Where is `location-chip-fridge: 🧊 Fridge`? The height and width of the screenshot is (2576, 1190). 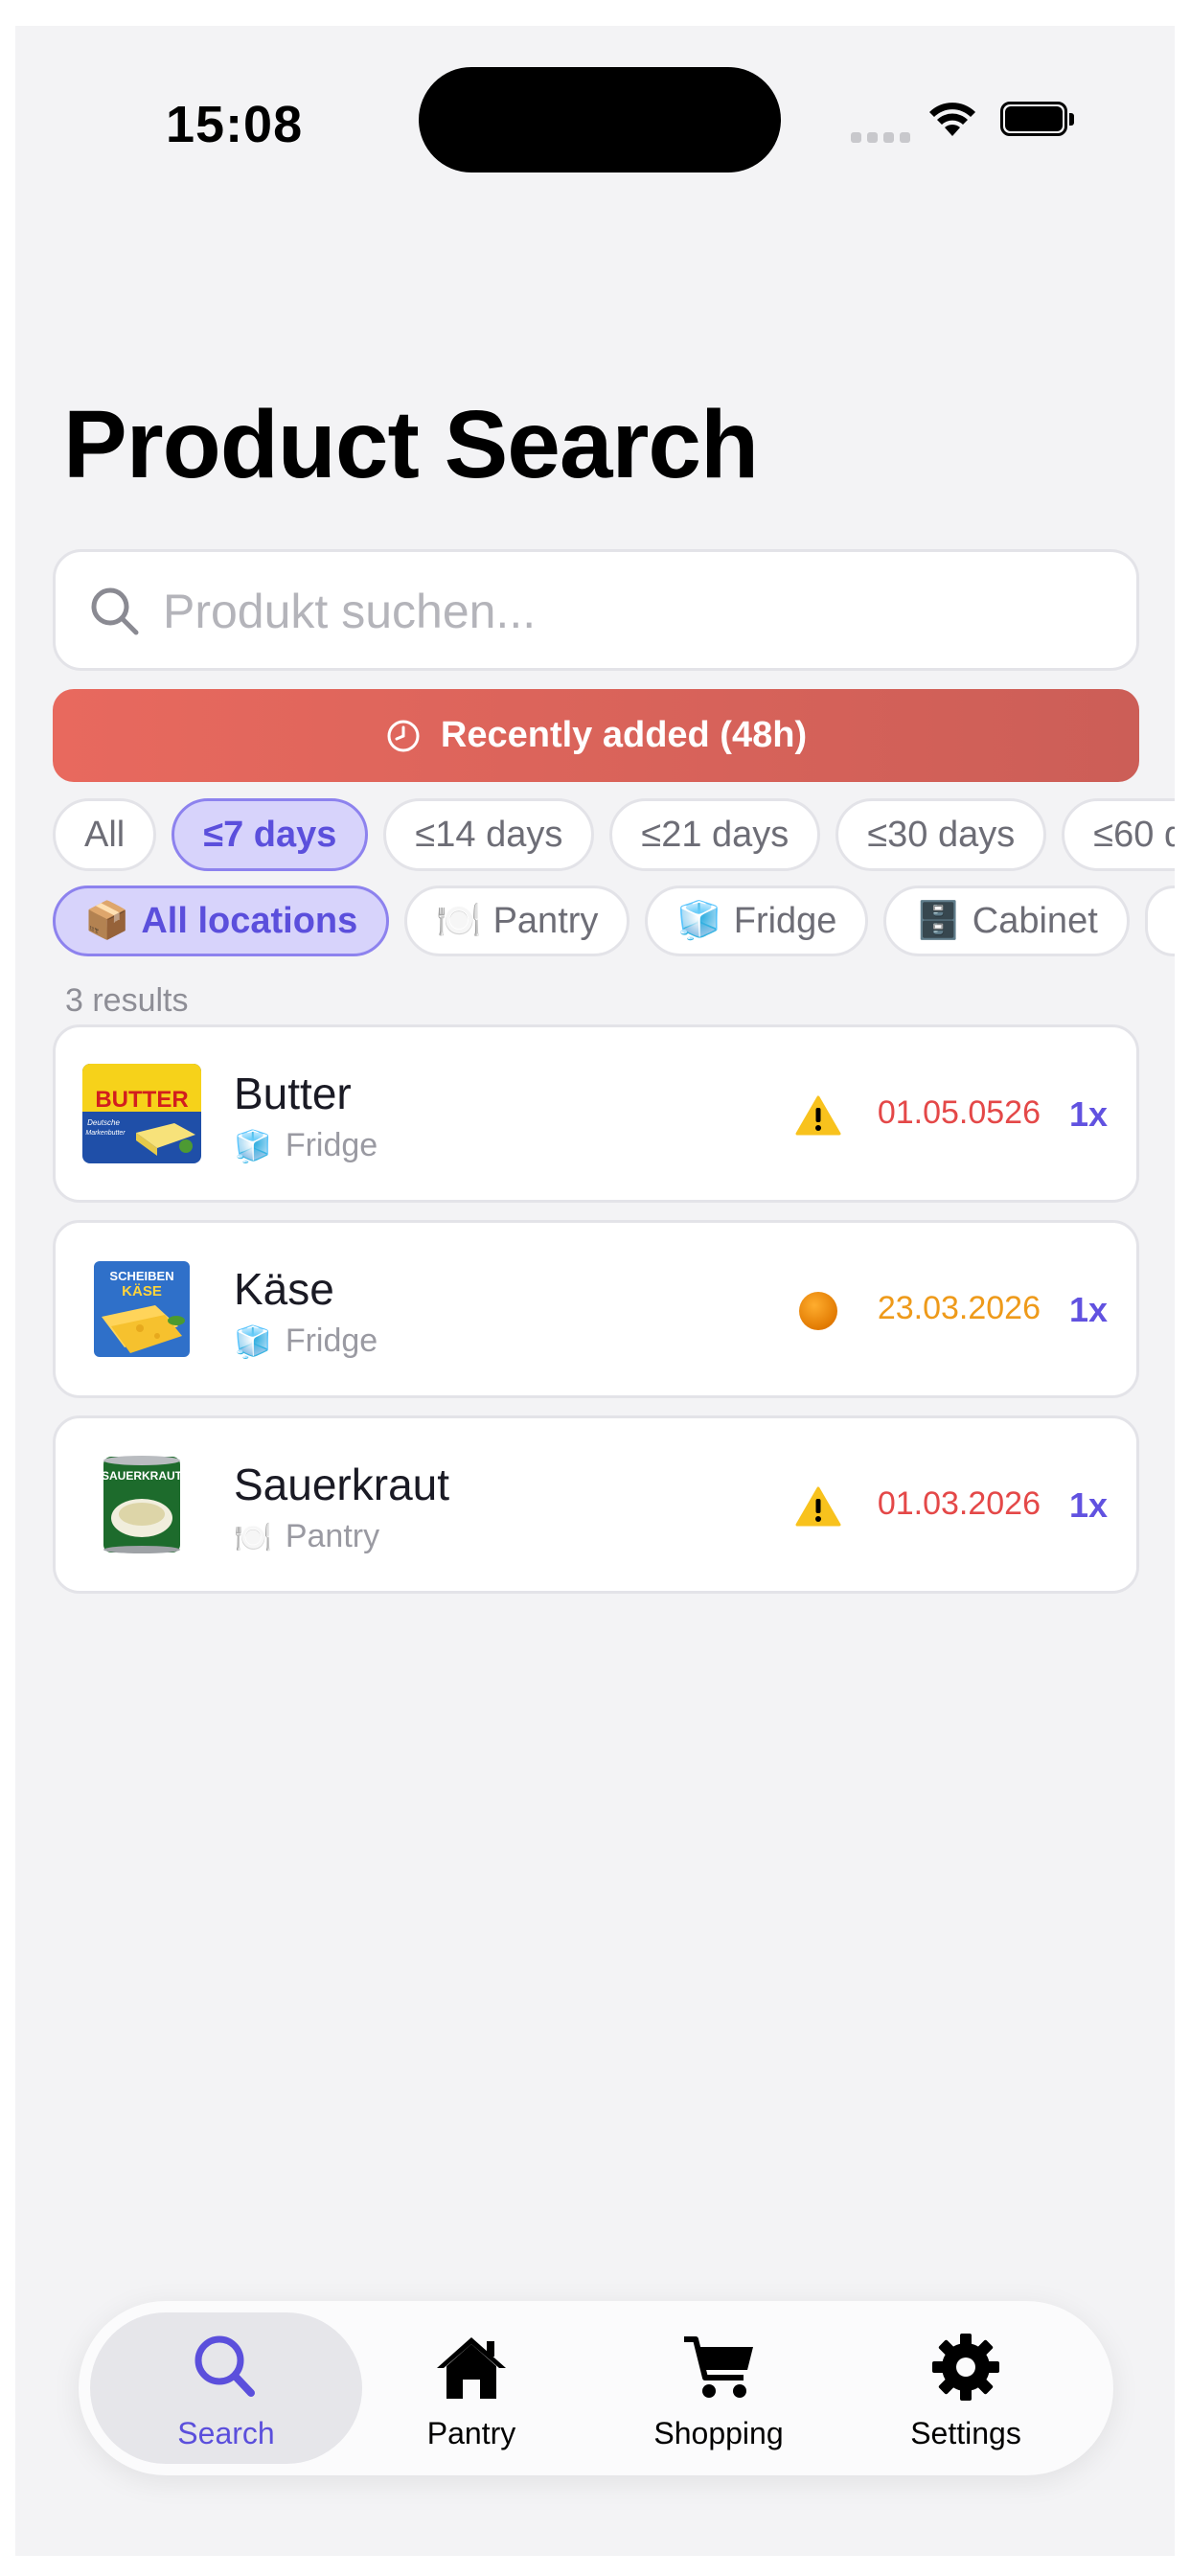 location-chip-fridge: 🧊 Fridge is located at coordinates (757, 921).